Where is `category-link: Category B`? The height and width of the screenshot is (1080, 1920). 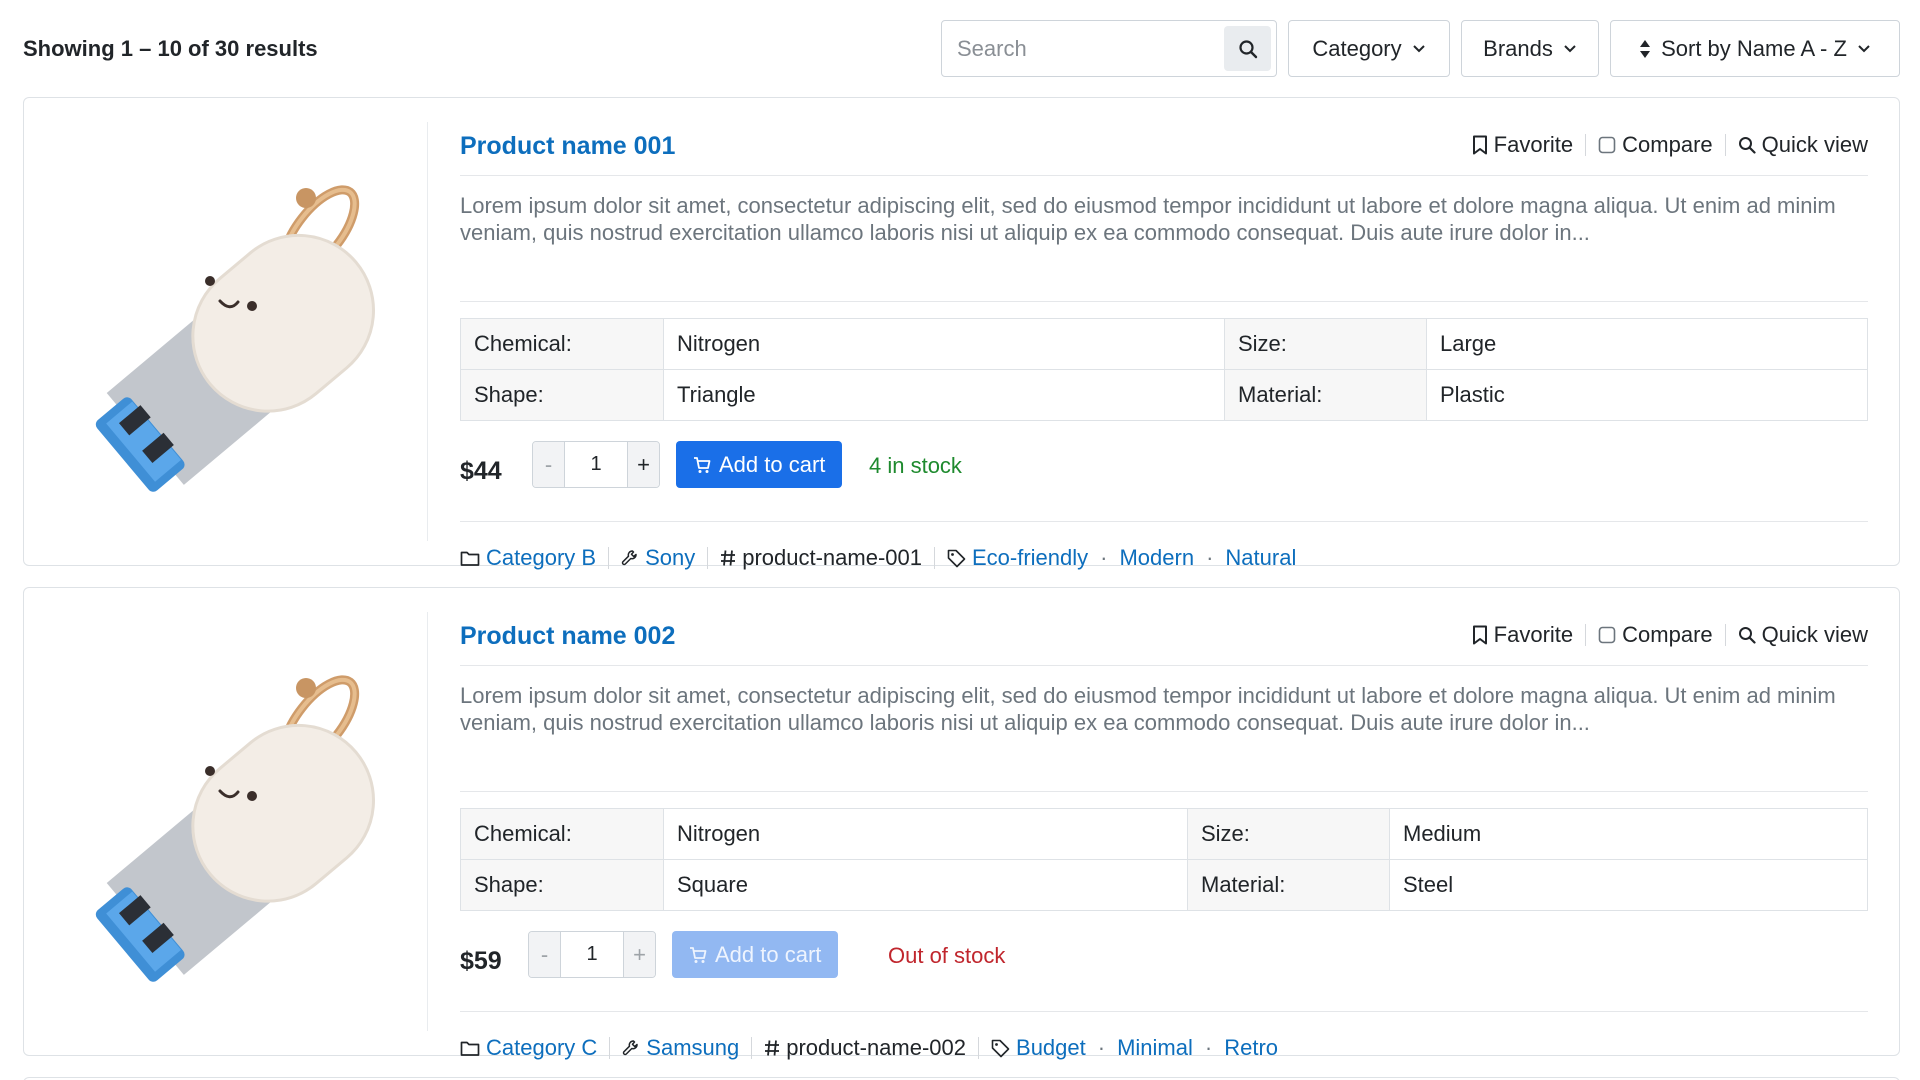
category-link: Category B is located at coordinates (541, 558).